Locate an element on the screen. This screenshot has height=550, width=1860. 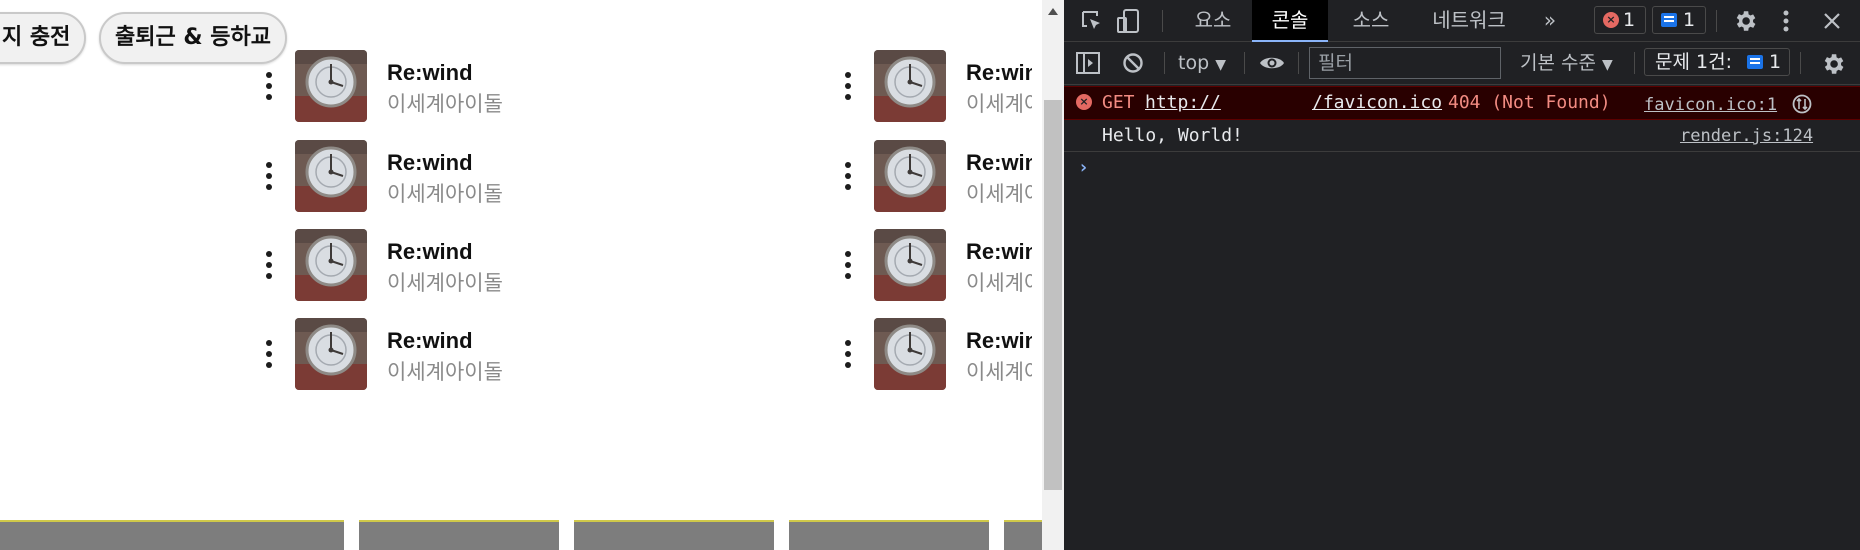
inspect-element-icon is located at coordinates (1092, 21).